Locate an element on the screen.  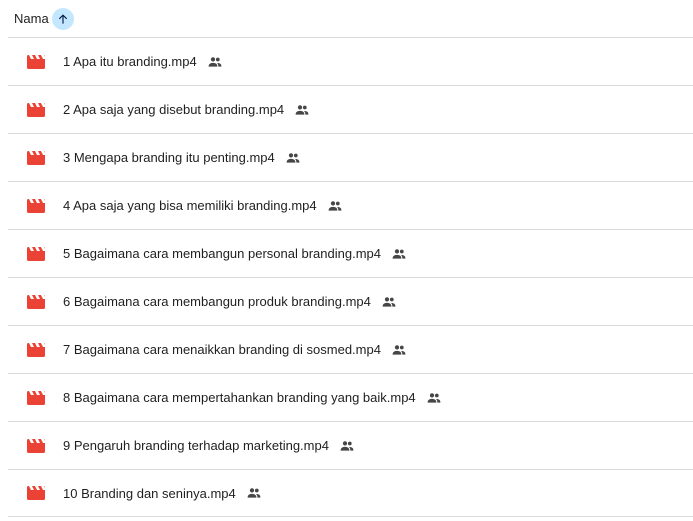
file-row: 1 Apa itu branding.mp4 is located at coordinates (350, 61).